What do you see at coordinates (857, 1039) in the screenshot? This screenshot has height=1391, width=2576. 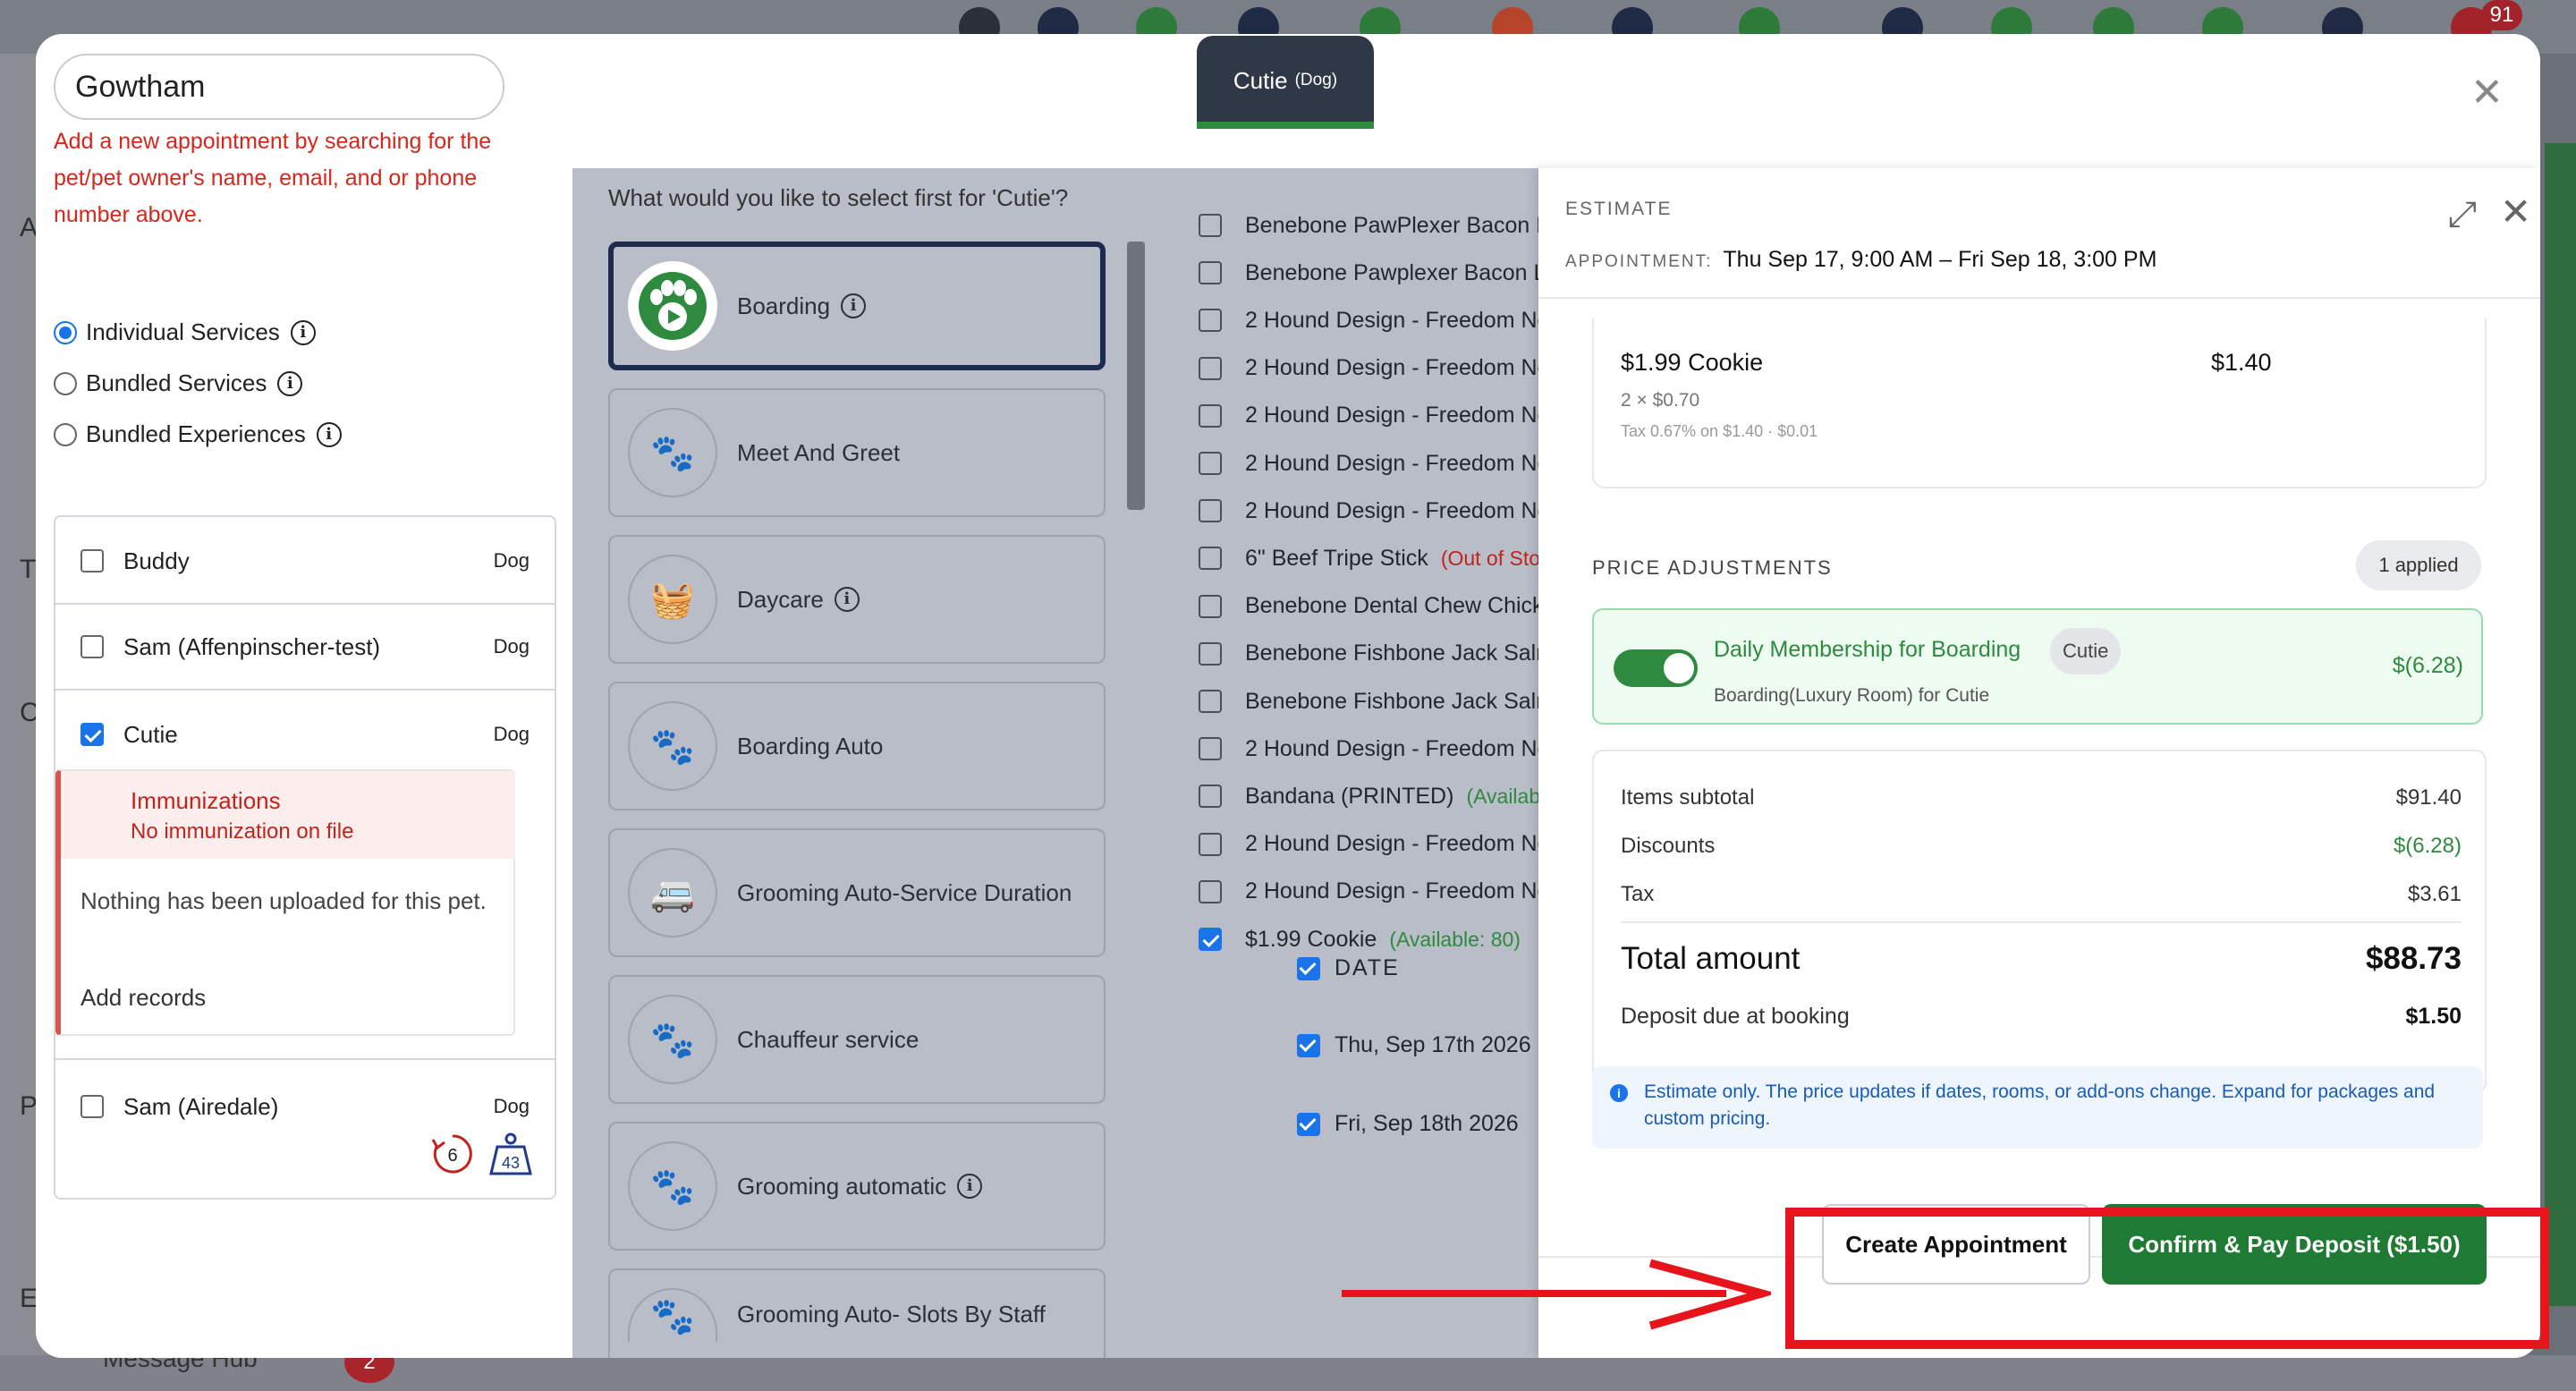 I see `service-chauffeur: 🐾 Chauffeur service` at bounding box center [857, 1039].